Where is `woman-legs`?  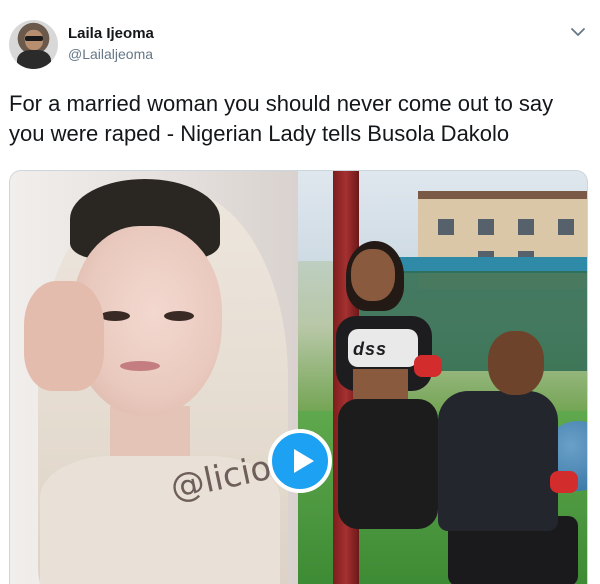 woman-legs is located at coordinates (388, 464).